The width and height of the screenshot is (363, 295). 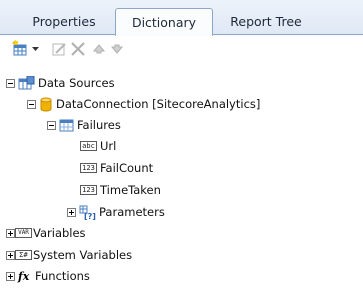 What do you see at coordinates (127, 168) in the screenshot?
I see `tree-label: FailCount` at bounding box center [127, 168].